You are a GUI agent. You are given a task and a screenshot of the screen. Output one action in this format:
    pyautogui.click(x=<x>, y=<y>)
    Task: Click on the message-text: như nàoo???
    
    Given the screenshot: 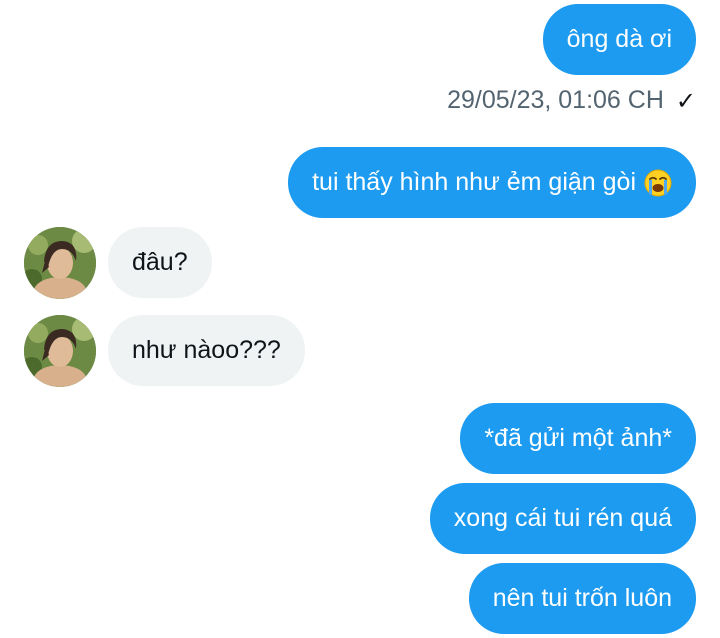 What is the action you would take?
    pyautogui.click(x=206, y=350)
    